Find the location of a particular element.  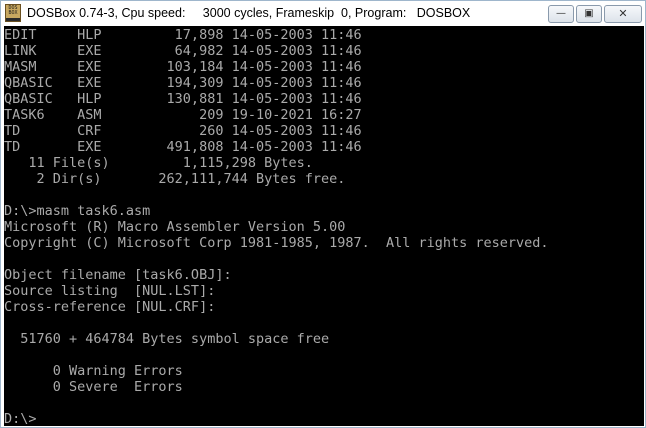

close-button: ✕ is located at coordinates (623, 14).